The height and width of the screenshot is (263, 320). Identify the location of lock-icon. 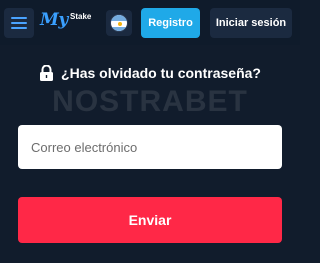
(47, 73).